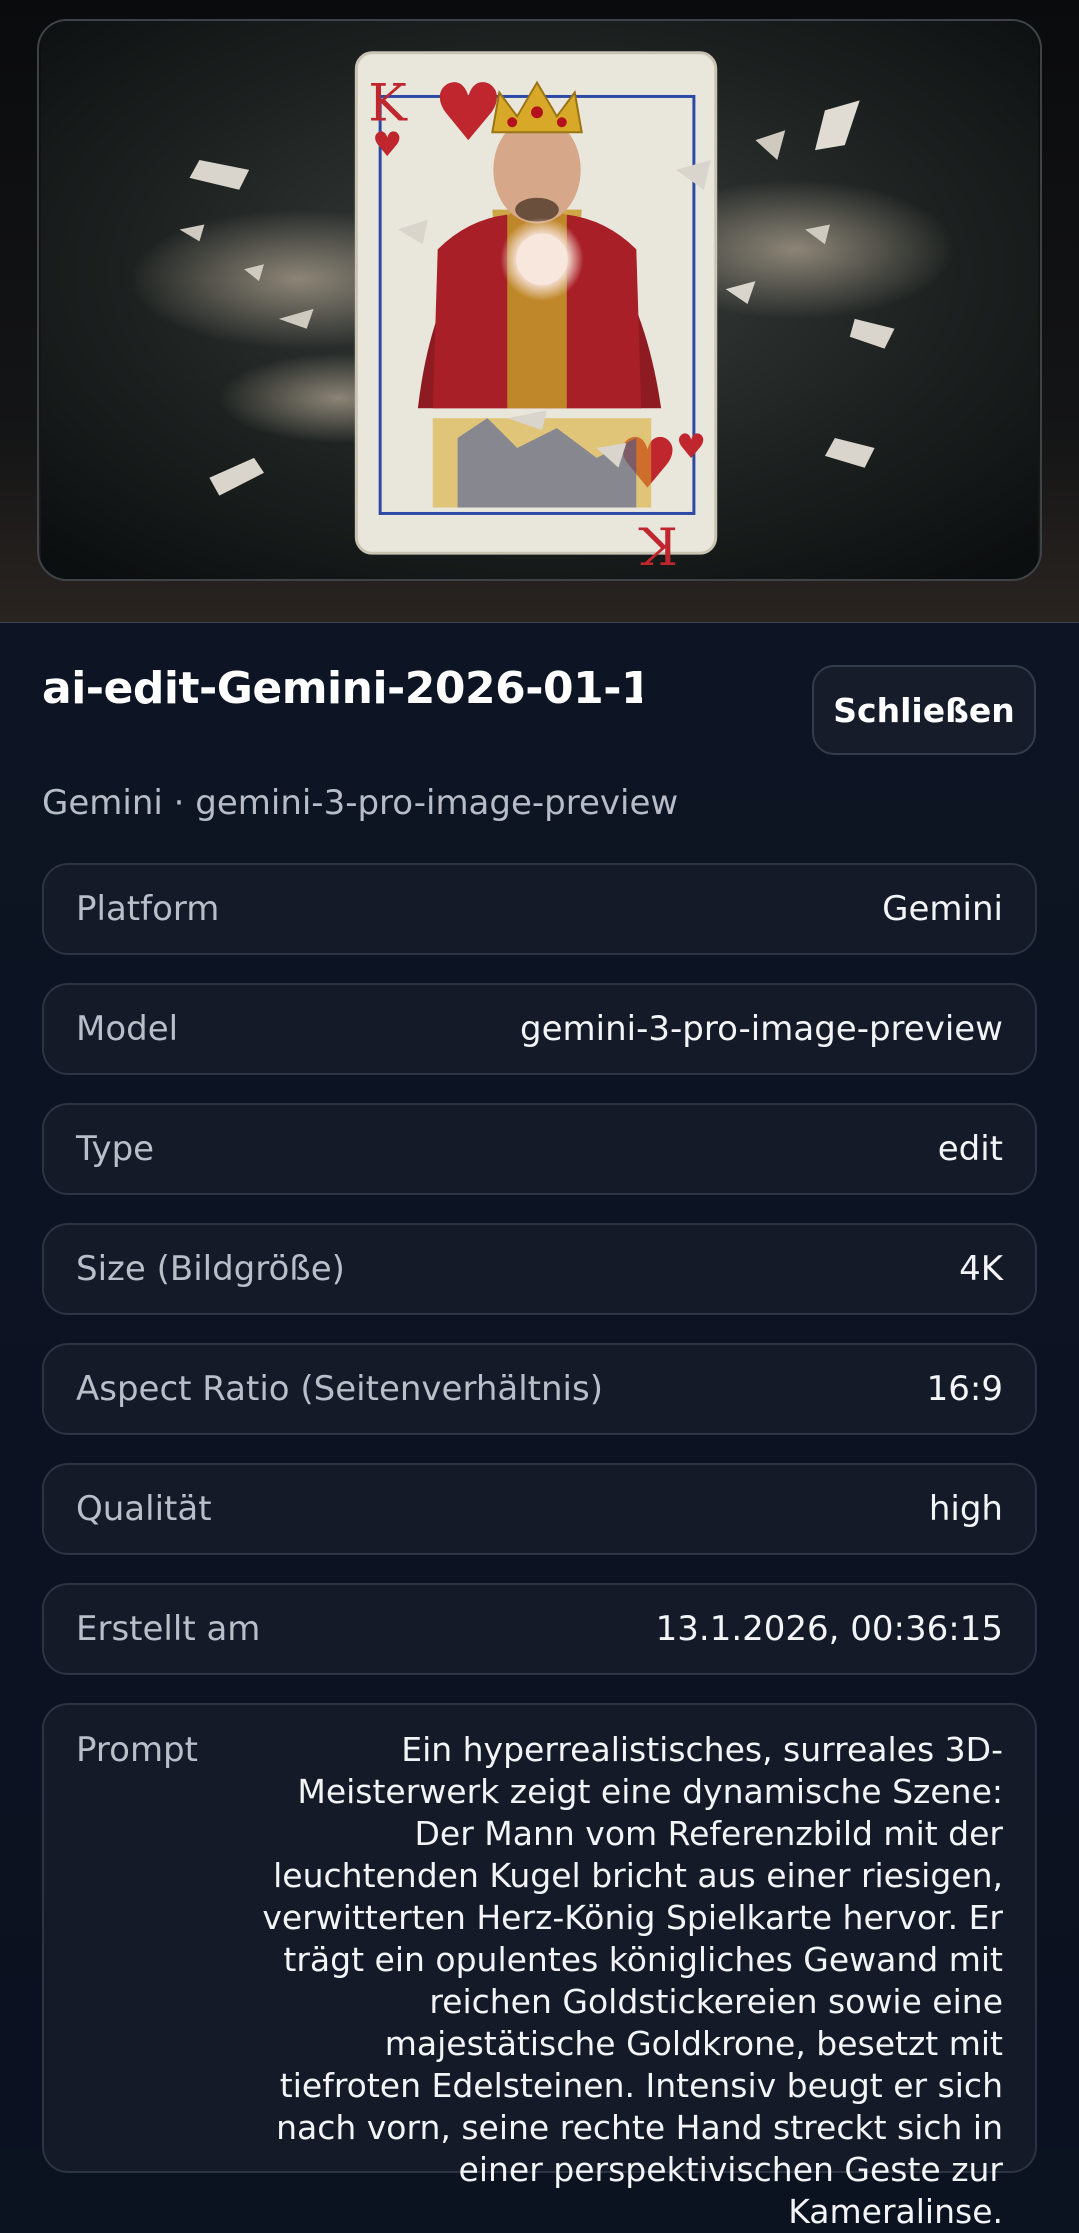 The width and height of the screenshot is (1079, 2233). Describe the element at coordinates (360, 803) in the screenshot. I see `image-subtitle: Gemini · gemini-3-pro-image-preview` at that location.